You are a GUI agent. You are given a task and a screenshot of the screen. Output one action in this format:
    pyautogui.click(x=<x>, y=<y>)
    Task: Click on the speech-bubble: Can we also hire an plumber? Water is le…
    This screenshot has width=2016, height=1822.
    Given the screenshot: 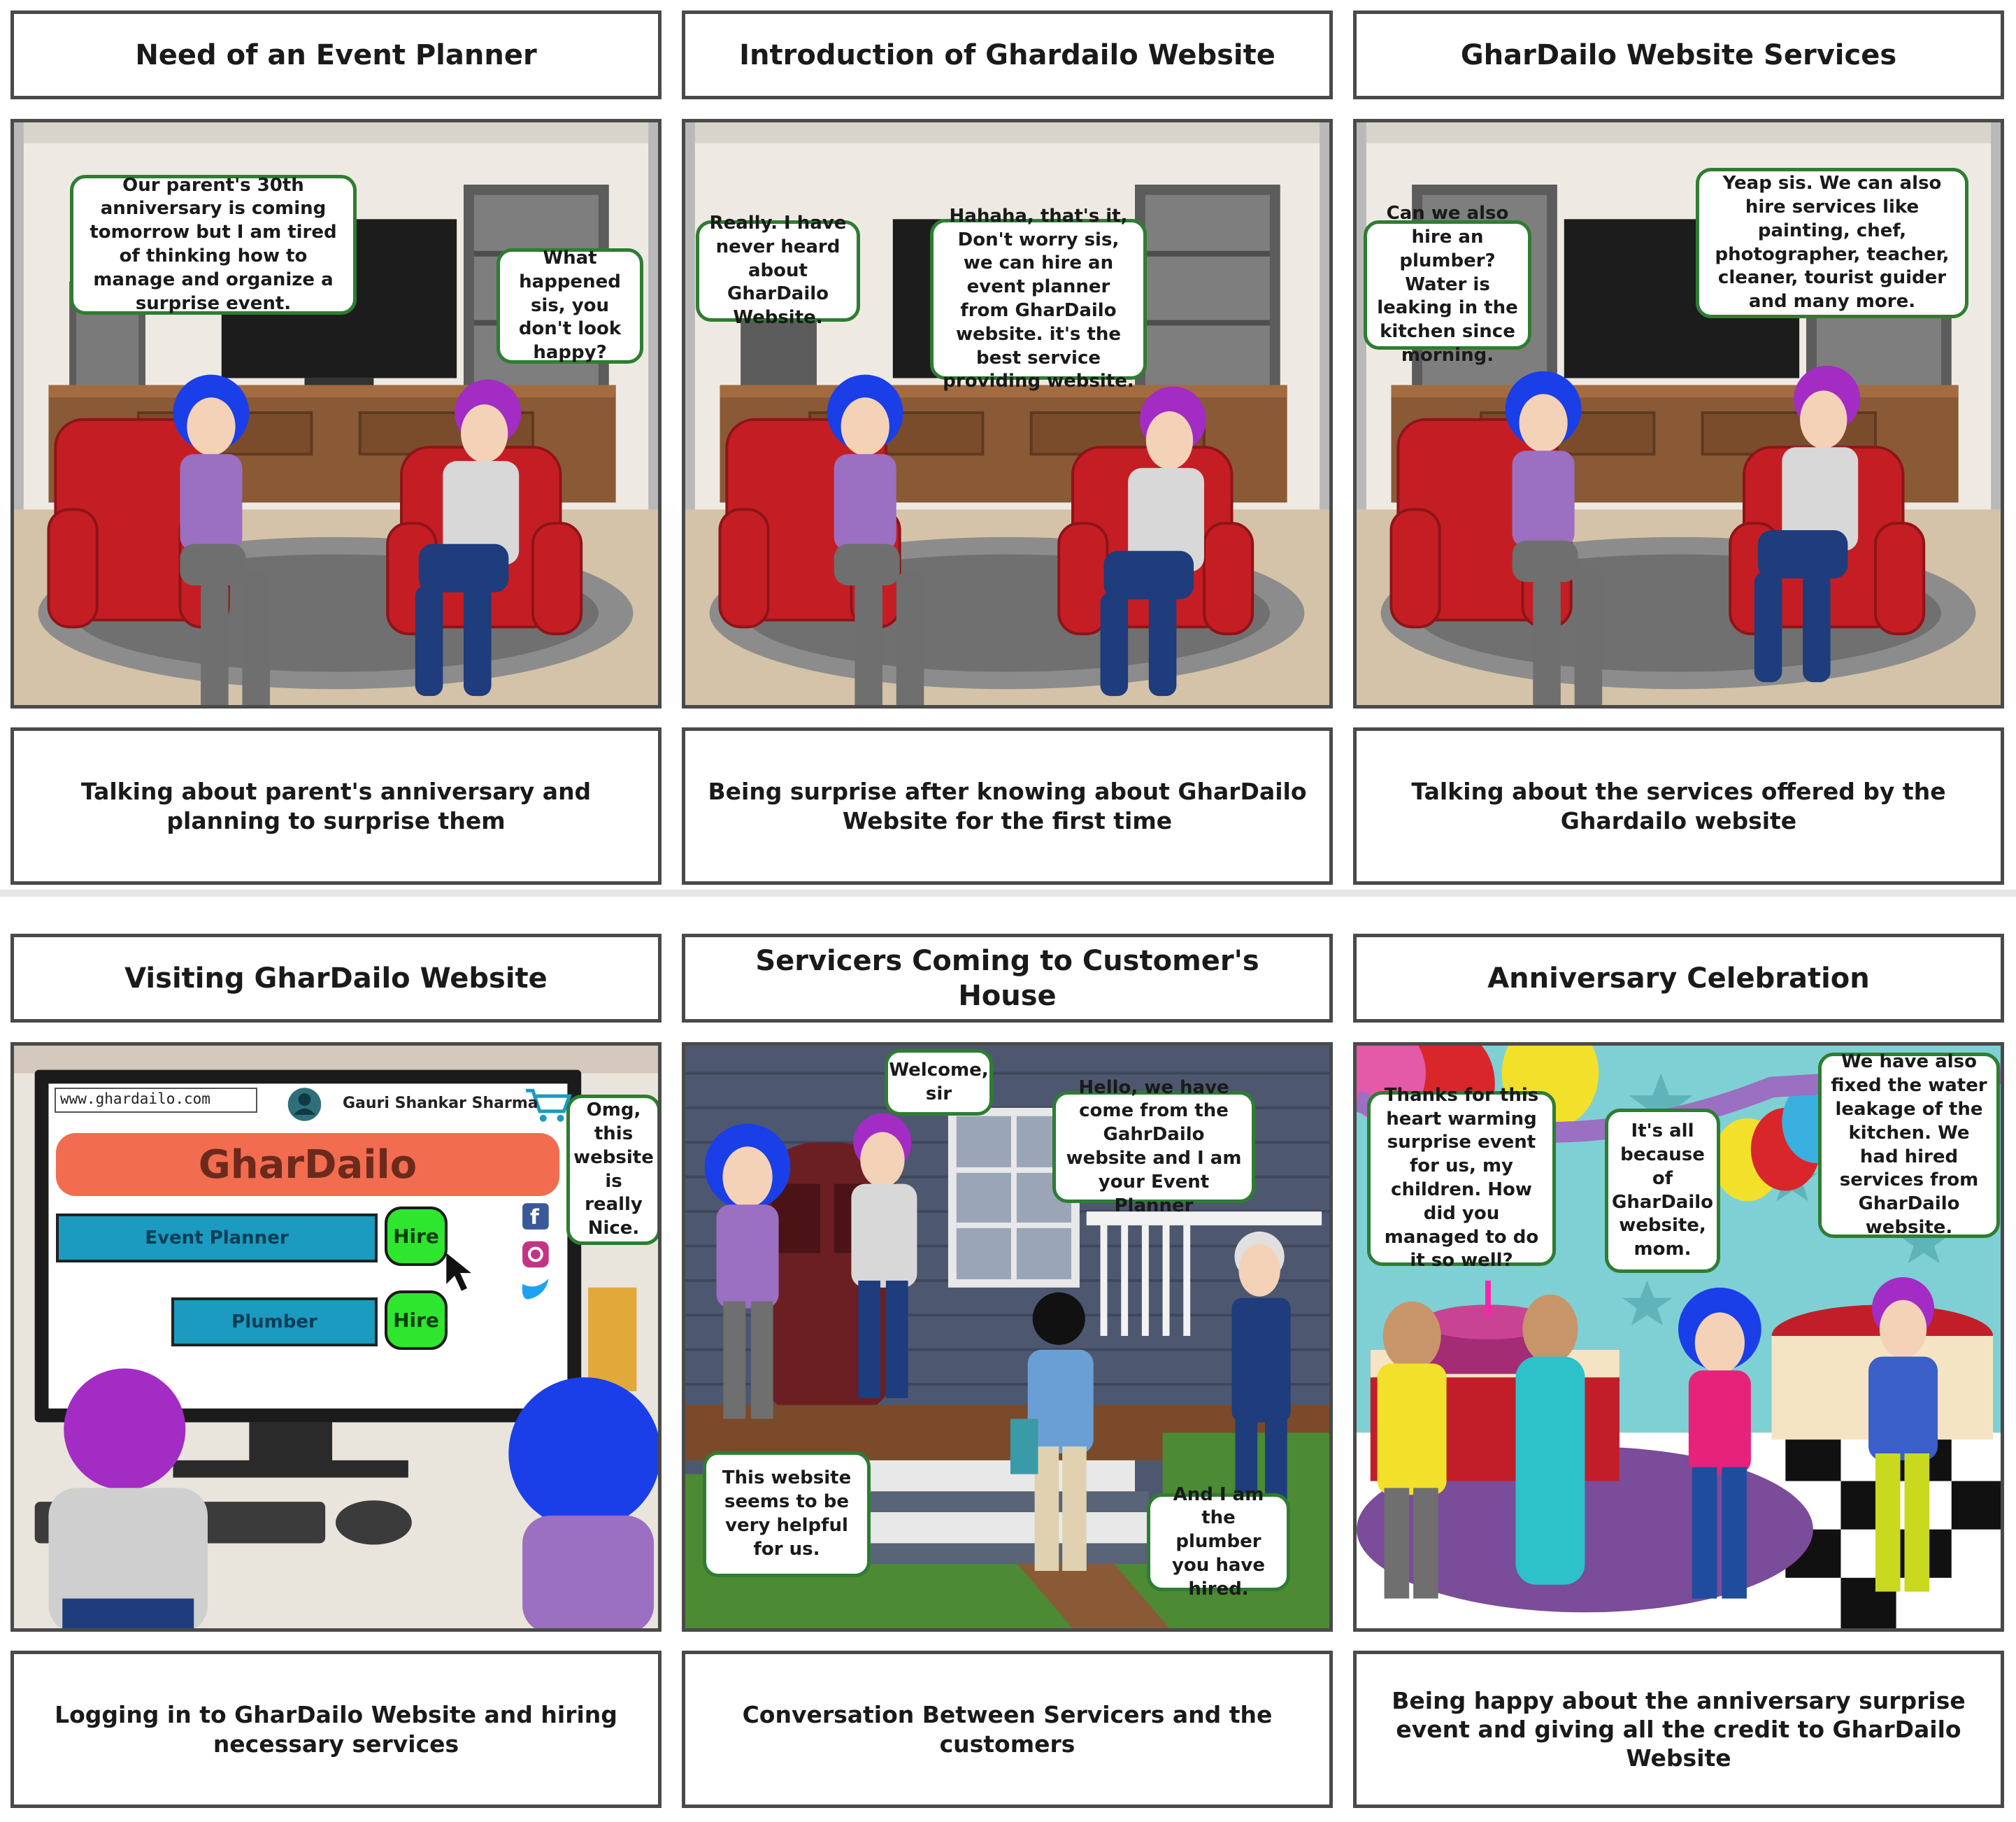 What is the action you would take?
    pyautogui.click(x=1447, y=284)
    